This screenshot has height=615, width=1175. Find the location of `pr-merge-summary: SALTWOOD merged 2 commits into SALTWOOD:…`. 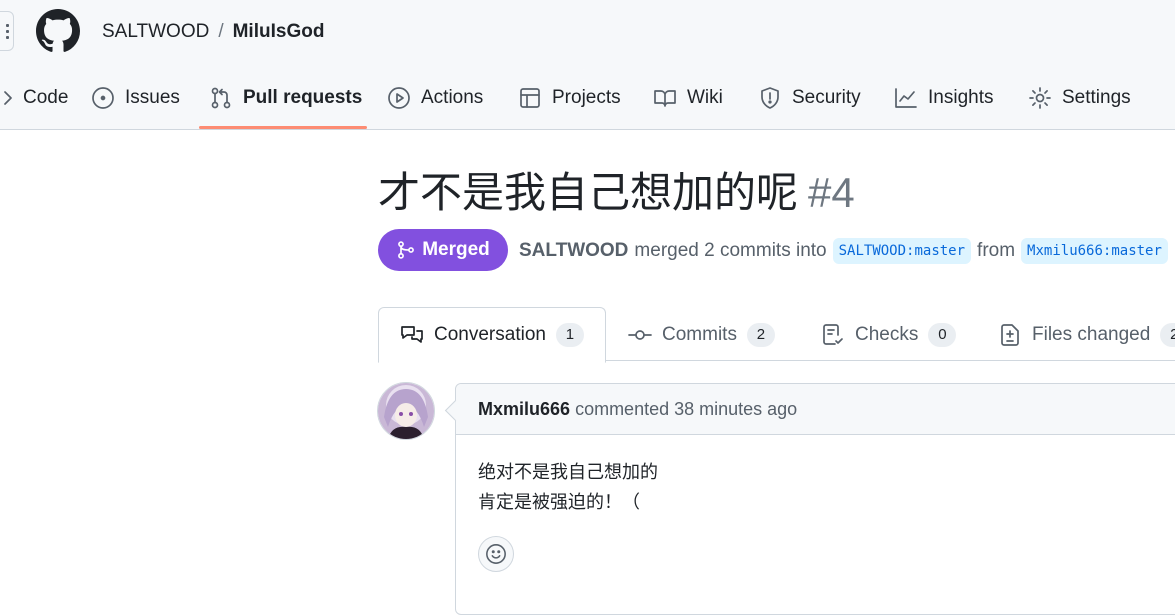

pr-merge-summary: SALTWOOD merged 2 commits into SALTWOOD:… is located at coordinates (846, 251).